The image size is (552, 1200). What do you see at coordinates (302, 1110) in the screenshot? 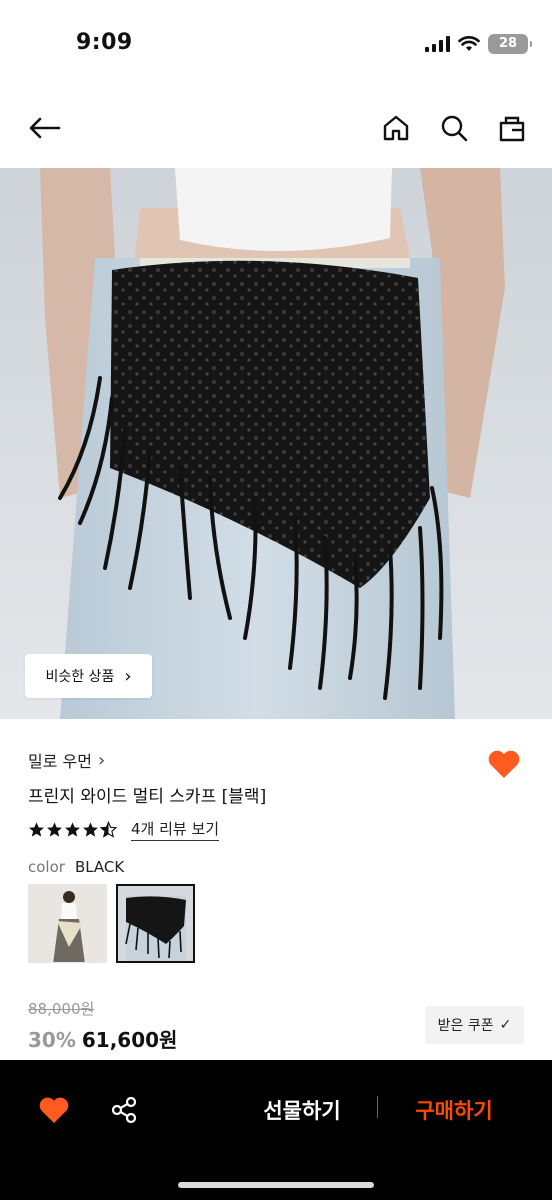
I see `gift-button: 선물하기` at bounding box center [302, 1110].